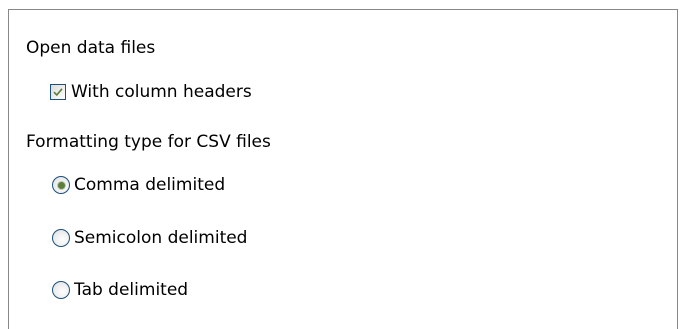  Describe the element at coordinates (149, 185) in the screenshot. I see `comma-delimited-label: Comma delimited` at that location.